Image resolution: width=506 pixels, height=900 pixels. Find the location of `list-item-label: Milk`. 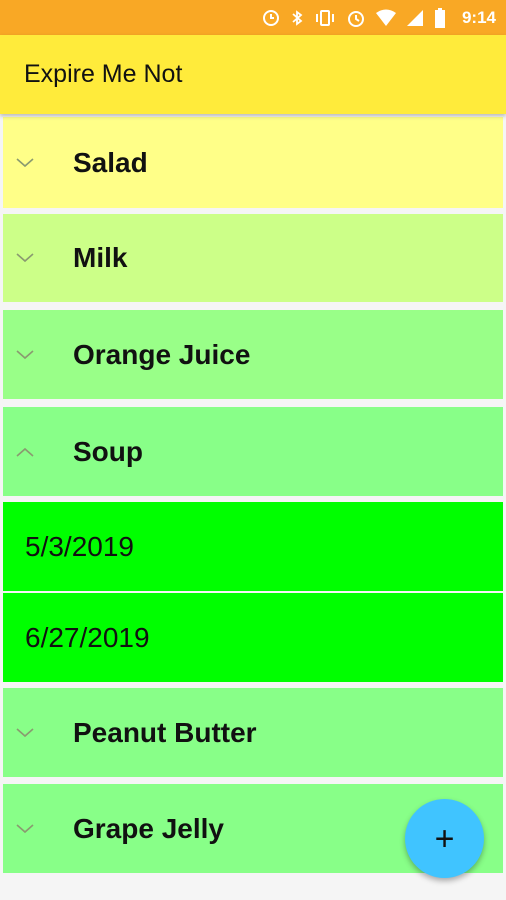

list-item-label: Milk is located at coordinates (100, 257).